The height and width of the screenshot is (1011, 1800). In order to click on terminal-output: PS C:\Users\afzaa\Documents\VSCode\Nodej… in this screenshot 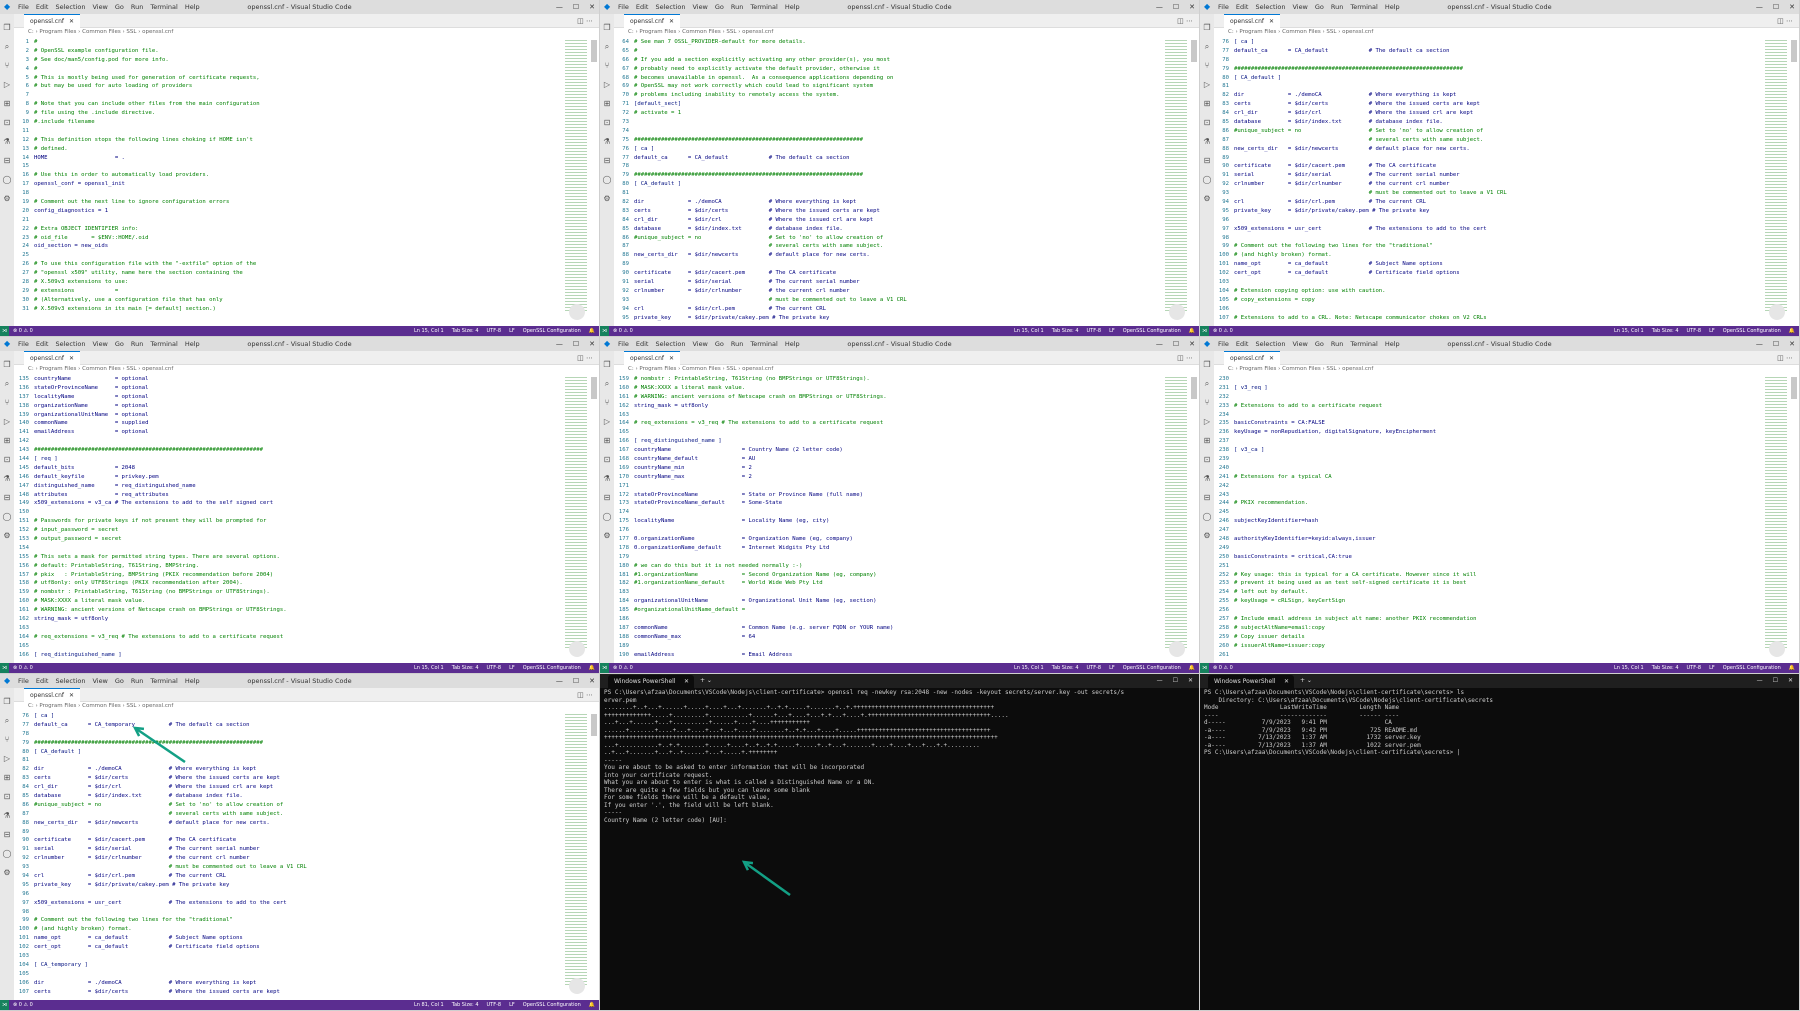, I will do `click(899, 849)`.